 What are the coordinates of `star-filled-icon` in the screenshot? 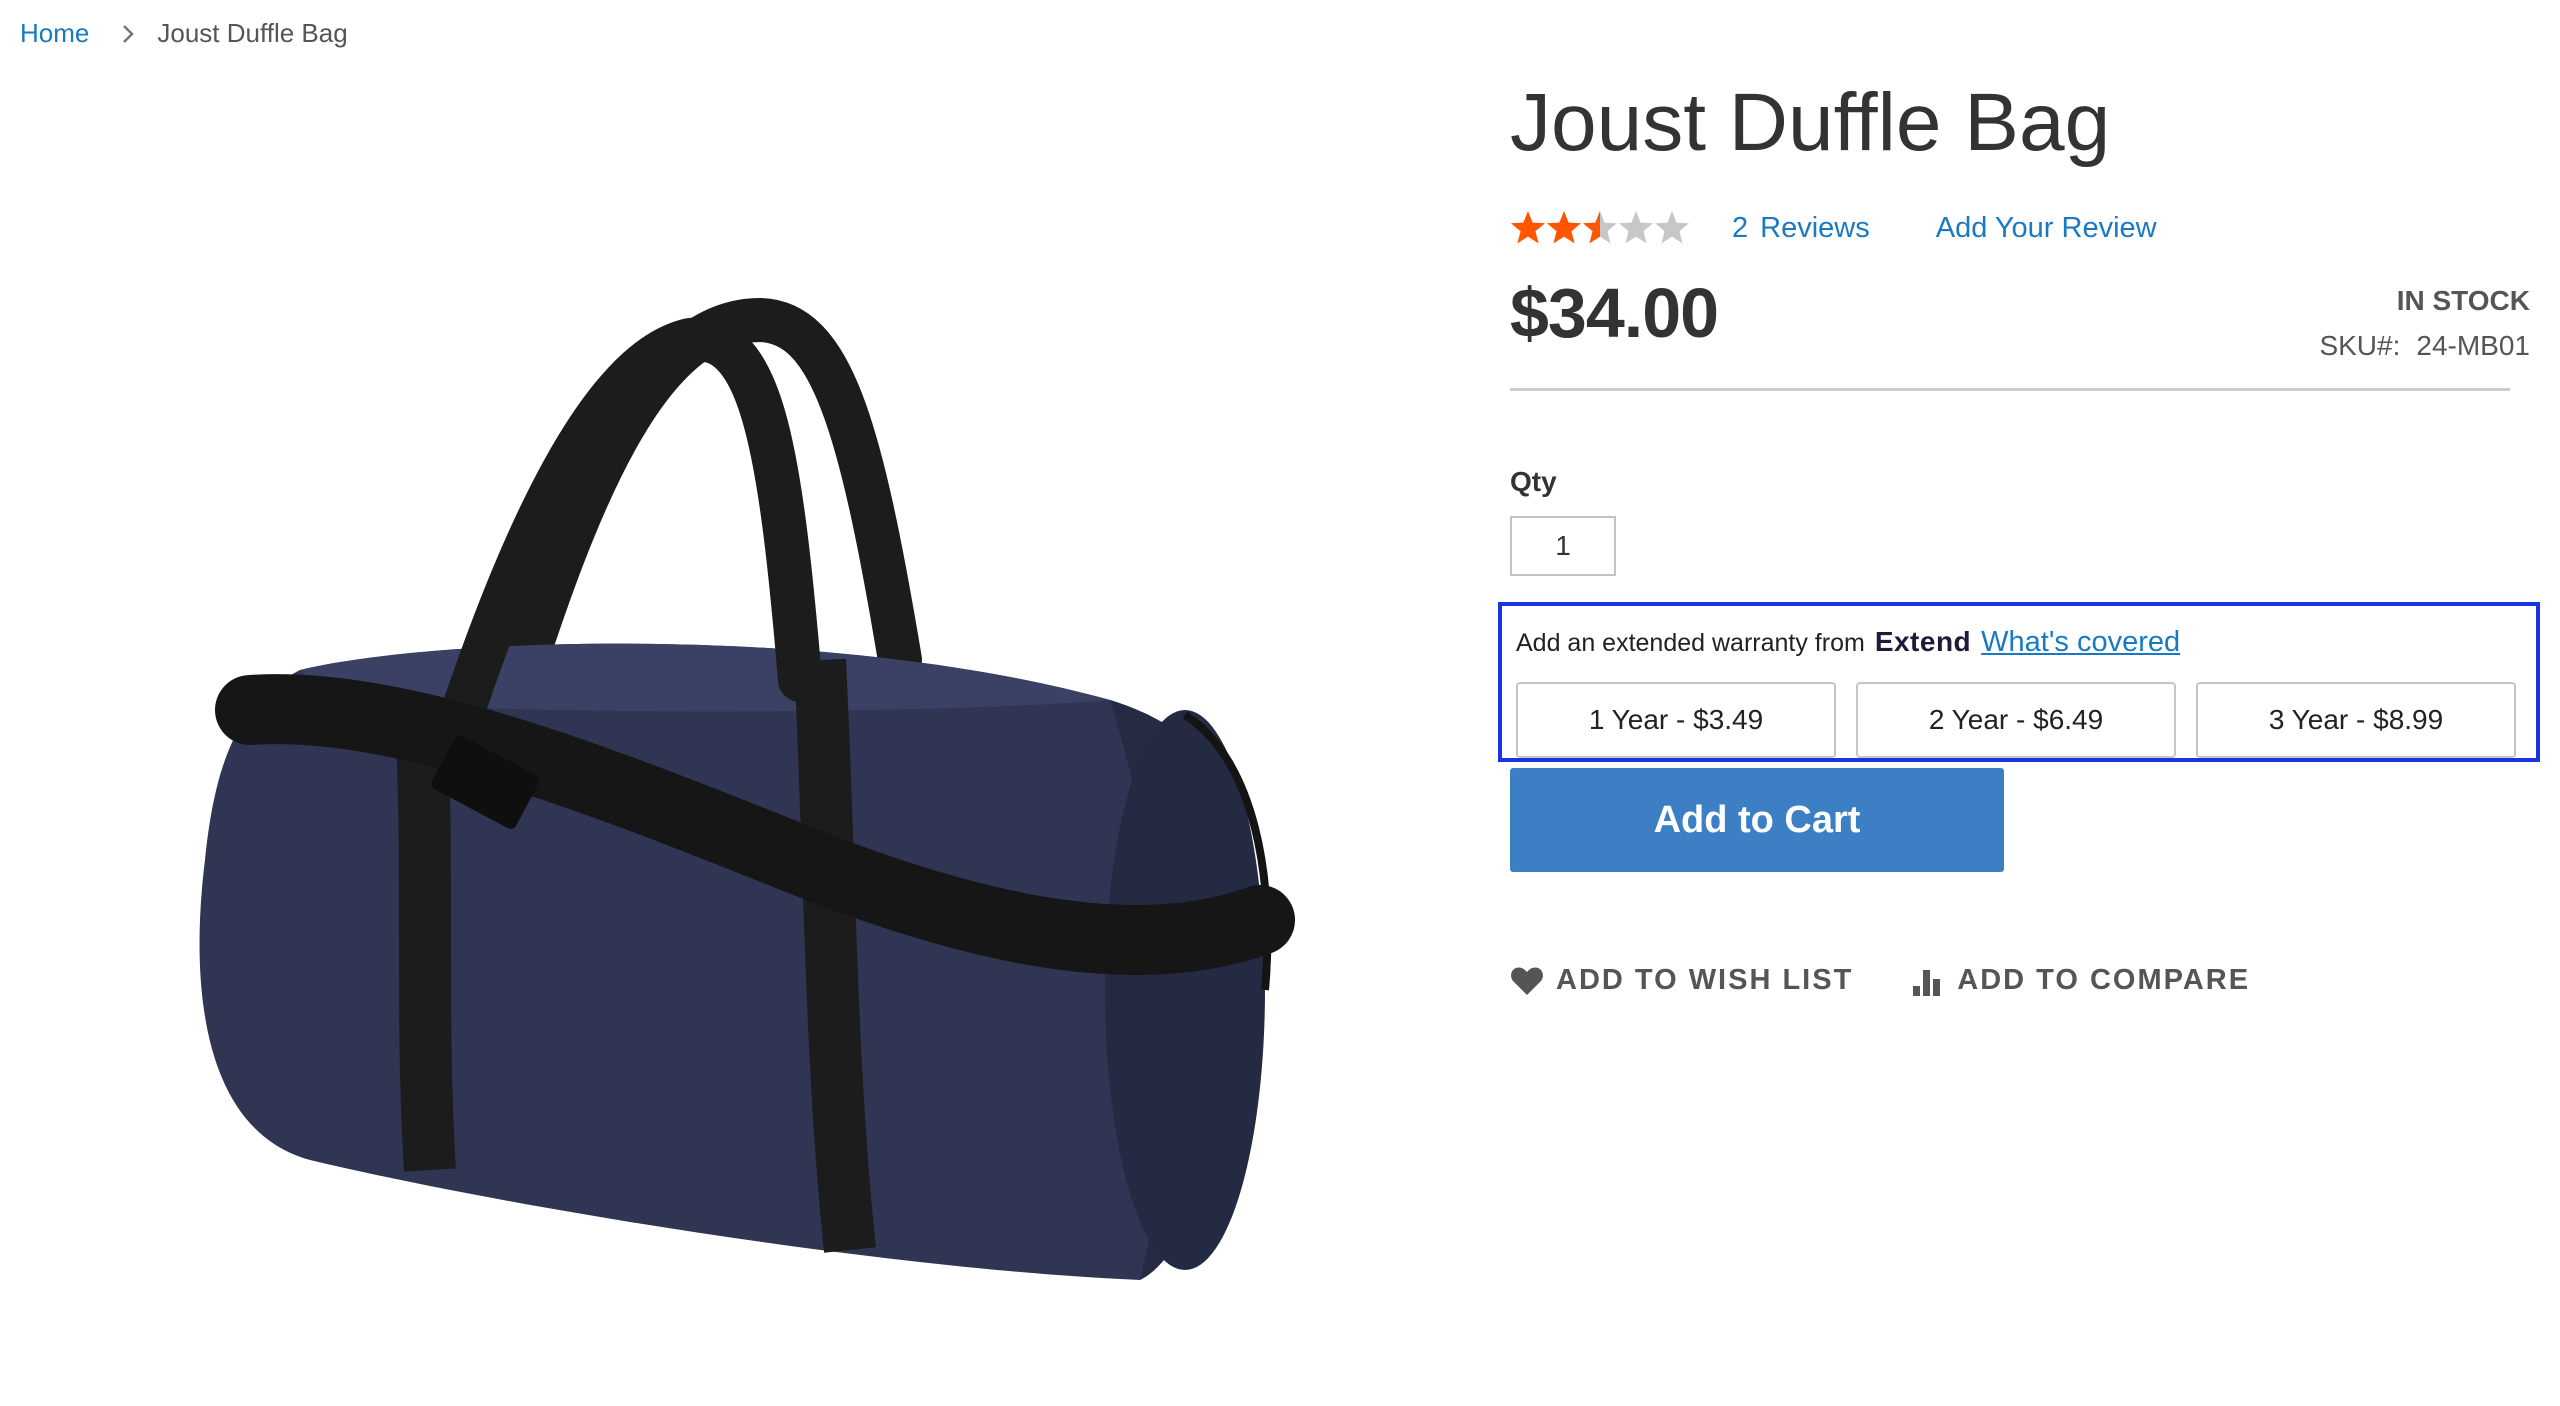 It's located at (1555, 227).